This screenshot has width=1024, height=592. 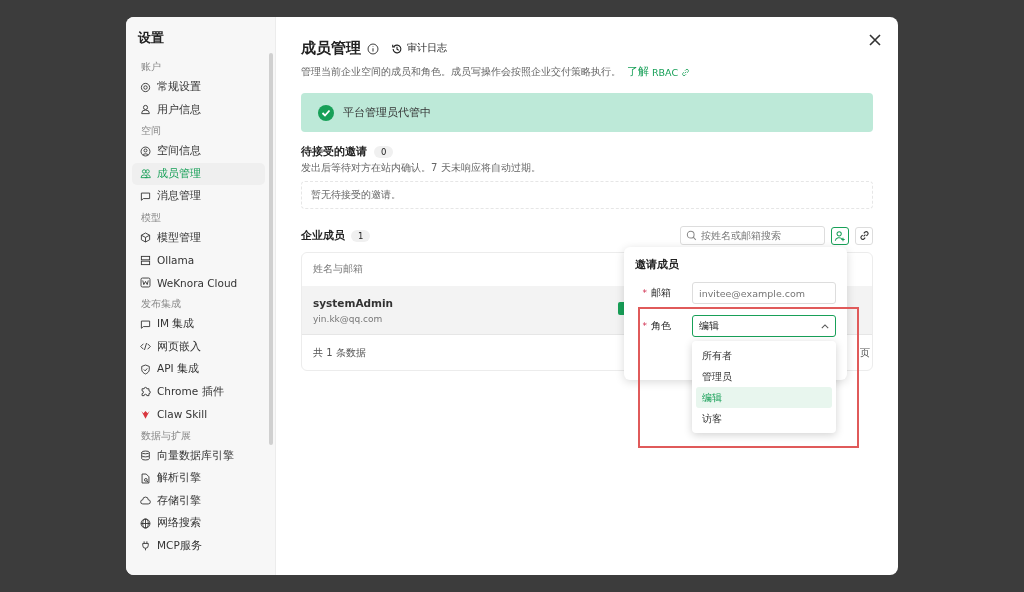 I want to click on field-label: 邮箱, so click(x=661, y=293).